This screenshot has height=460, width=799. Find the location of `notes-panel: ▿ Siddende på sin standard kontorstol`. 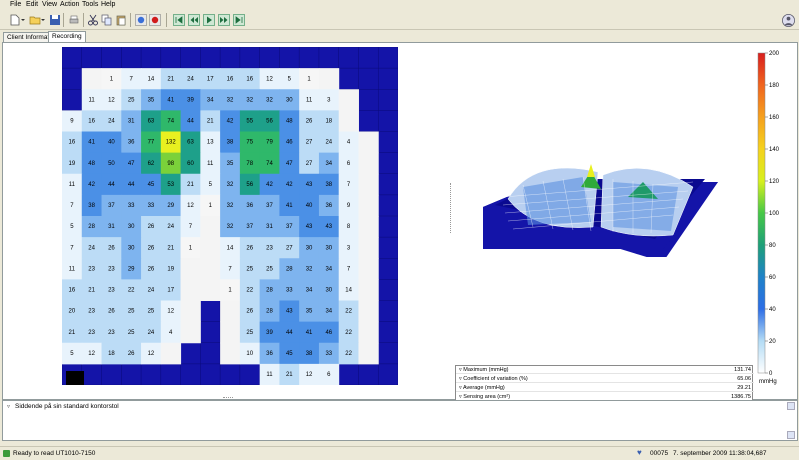

notes-panel: ▿ Siddende på sin standard kontorstol is located at coordinates (400, 420).